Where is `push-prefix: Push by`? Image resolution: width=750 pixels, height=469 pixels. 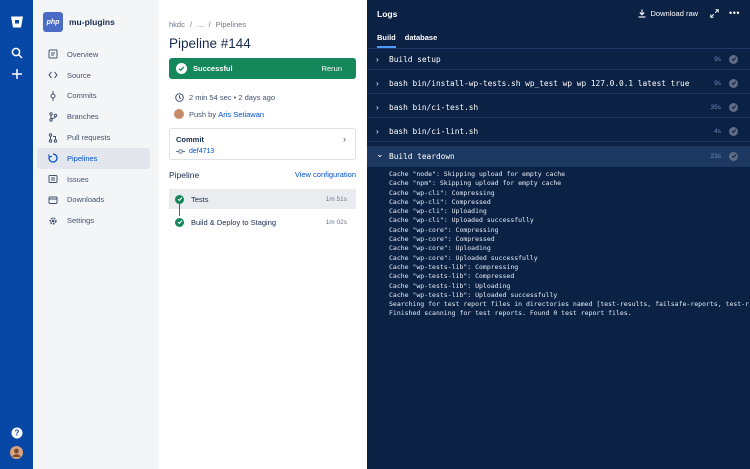
push-prefix: Push by is located at coordinates (203, 114).